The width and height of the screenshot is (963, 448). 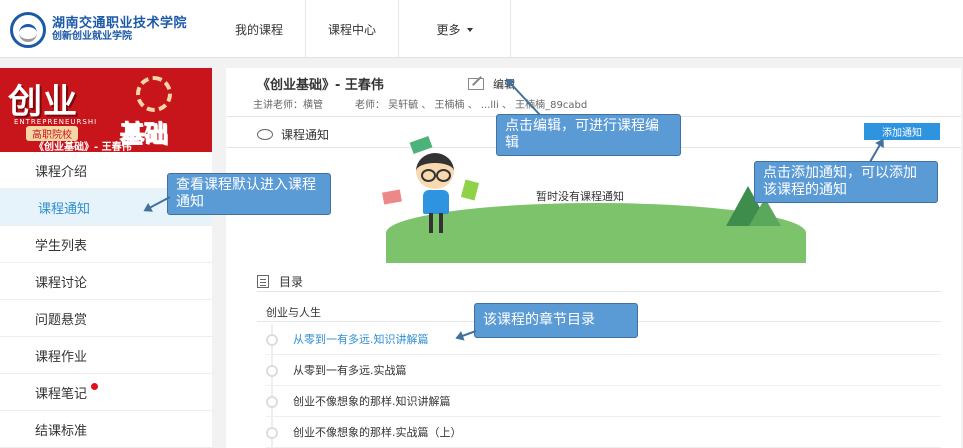 What do you see at coordinates (353, 29) in the screenshot?
I see `nav-course-center: 课程中心` at bounding box center [353, 29].